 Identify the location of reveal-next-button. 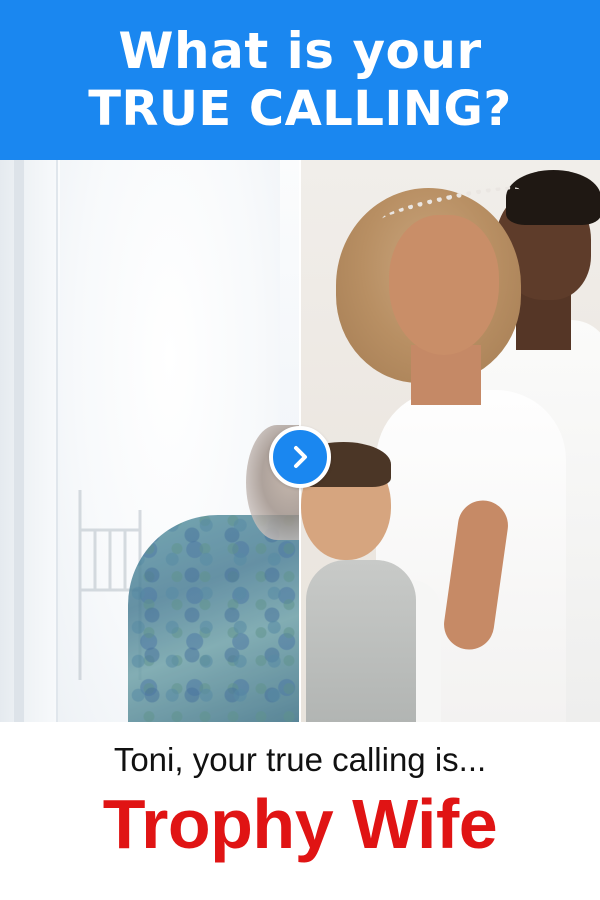
(300, 457).